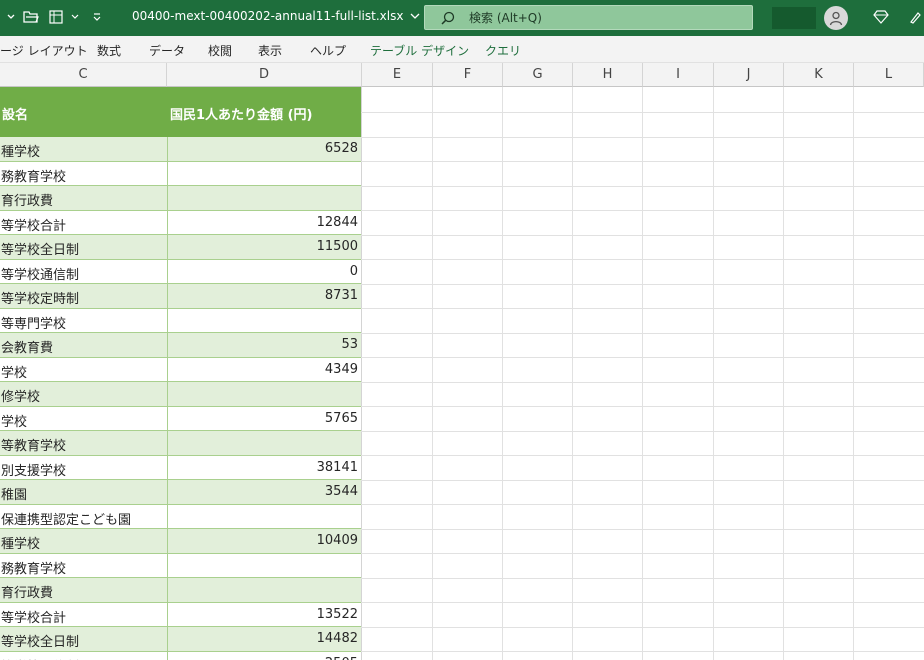  I want to click on column-header-l: L, so click(889, 75).